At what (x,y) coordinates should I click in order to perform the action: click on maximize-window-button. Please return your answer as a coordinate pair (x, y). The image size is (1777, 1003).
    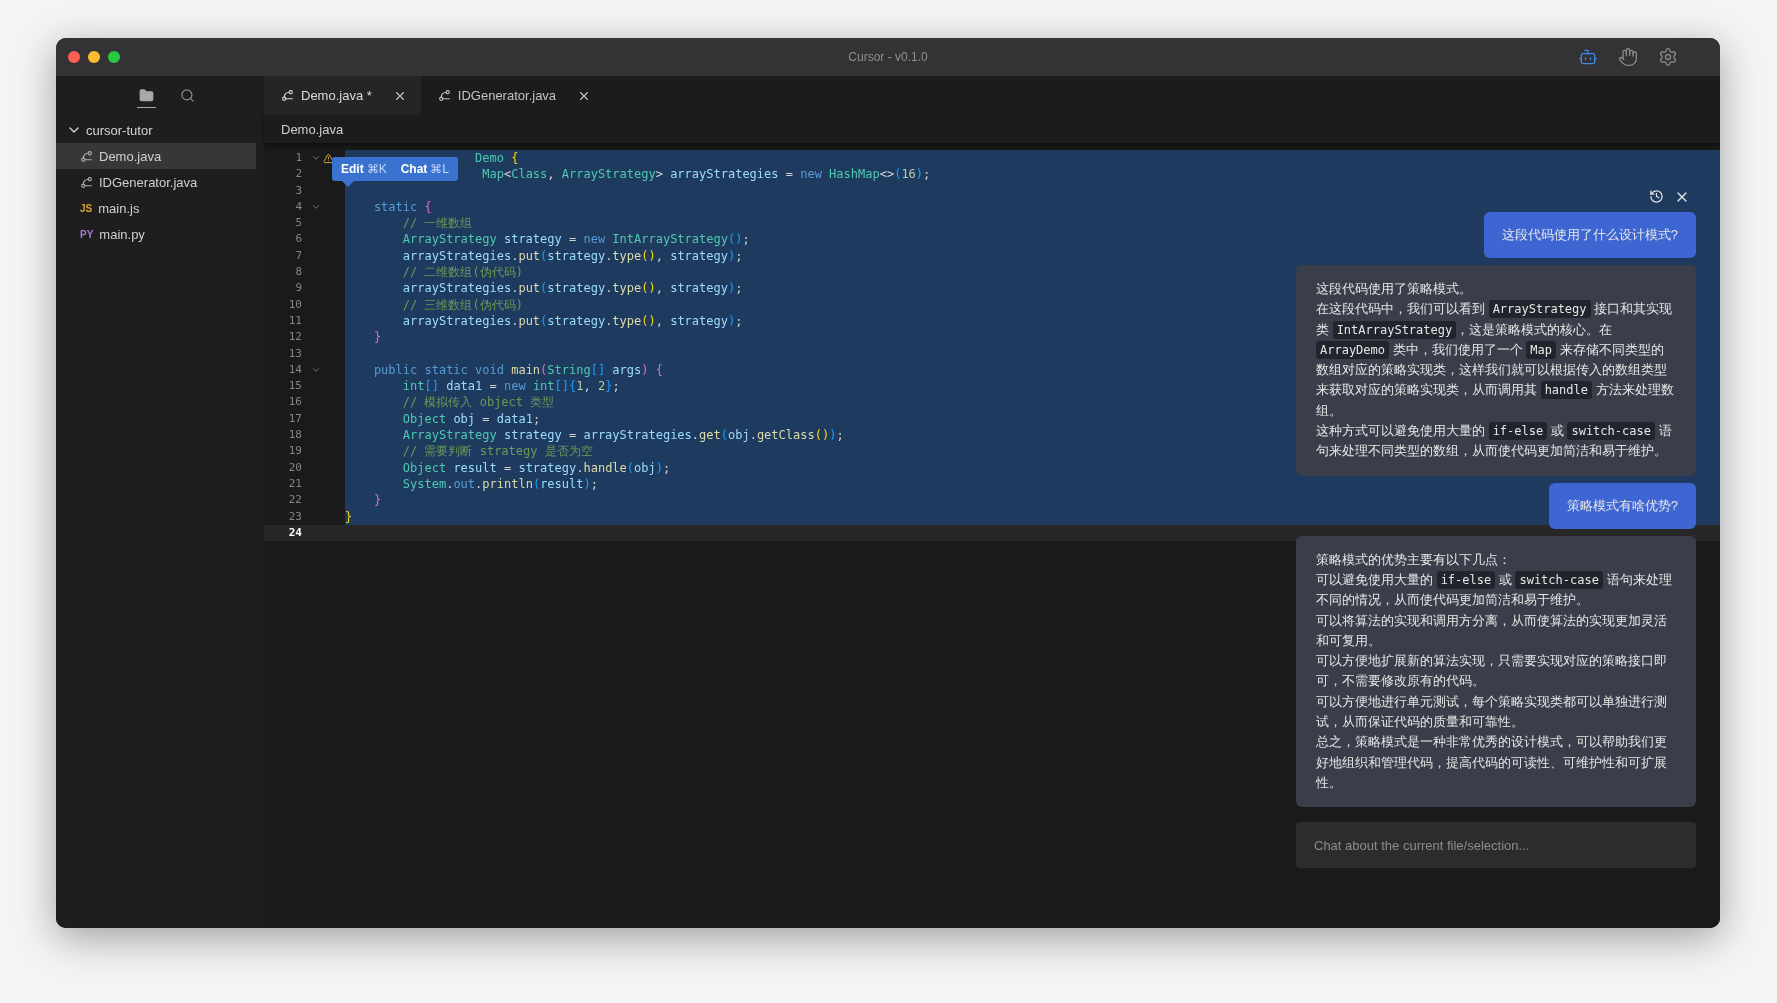
    Looking at the image, I should click on (114, 57).